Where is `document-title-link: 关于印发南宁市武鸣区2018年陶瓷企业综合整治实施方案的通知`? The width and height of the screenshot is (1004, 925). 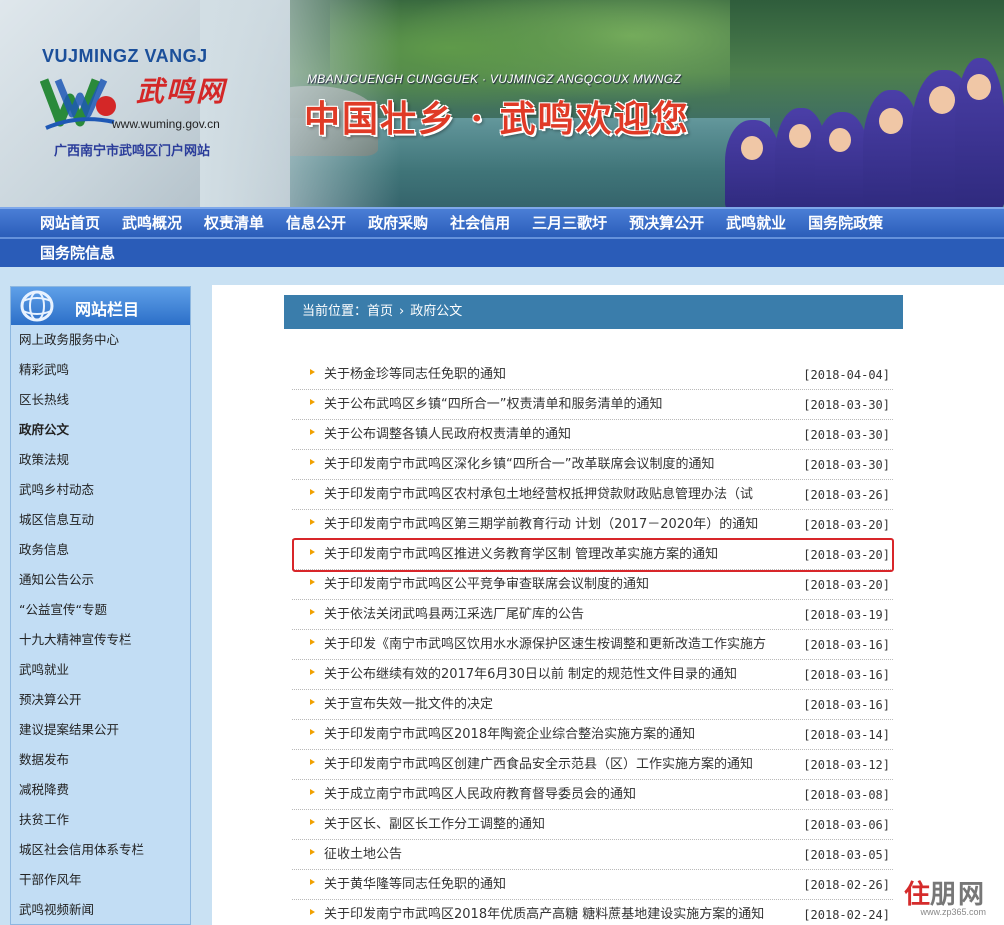
document-title-link: 关于印发南宁市武鸣区2018年陶瓷企业综合整治实施方案的通知 is located at coordinates (564, 735).